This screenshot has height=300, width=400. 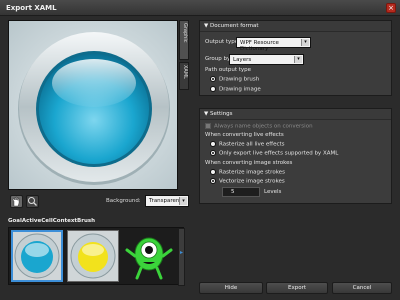 What do you see at coordinates (184, 105) in the screenshot?
I see `preview-tabs: Graphic XAML` at bounding box center [184, 105].